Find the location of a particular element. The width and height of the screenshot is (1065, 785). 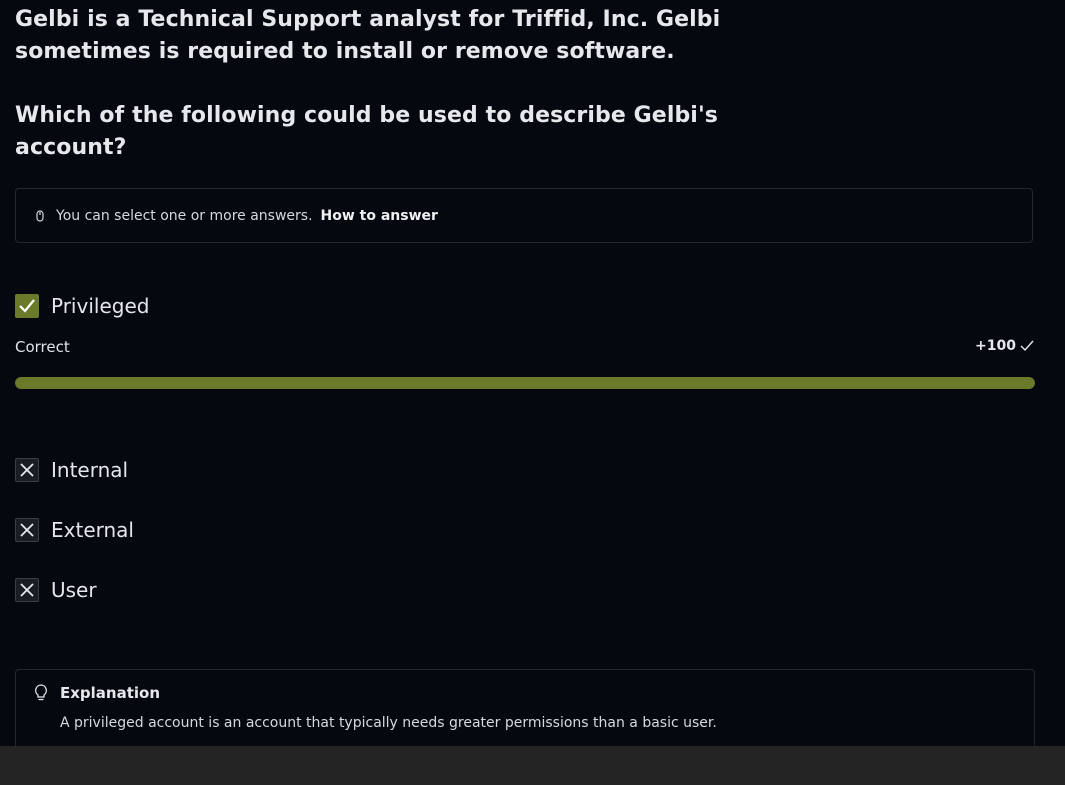

option-user: User is located at coordinates (56, 590).